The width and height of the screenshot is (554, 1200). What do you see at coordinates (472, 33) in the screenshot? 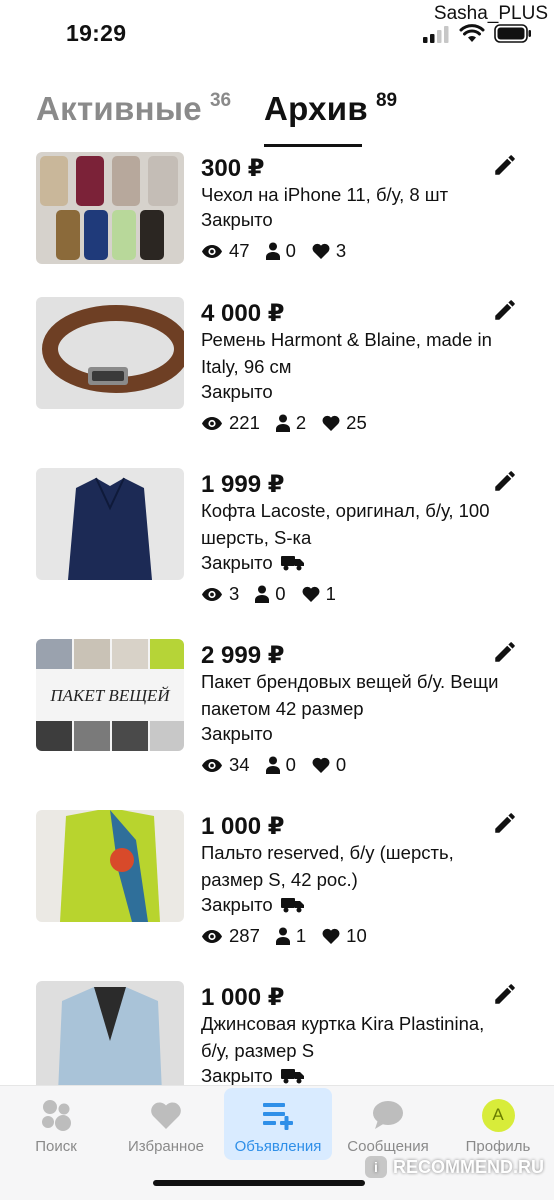
I see `wifi-icon` at bounding box center [472, 33].